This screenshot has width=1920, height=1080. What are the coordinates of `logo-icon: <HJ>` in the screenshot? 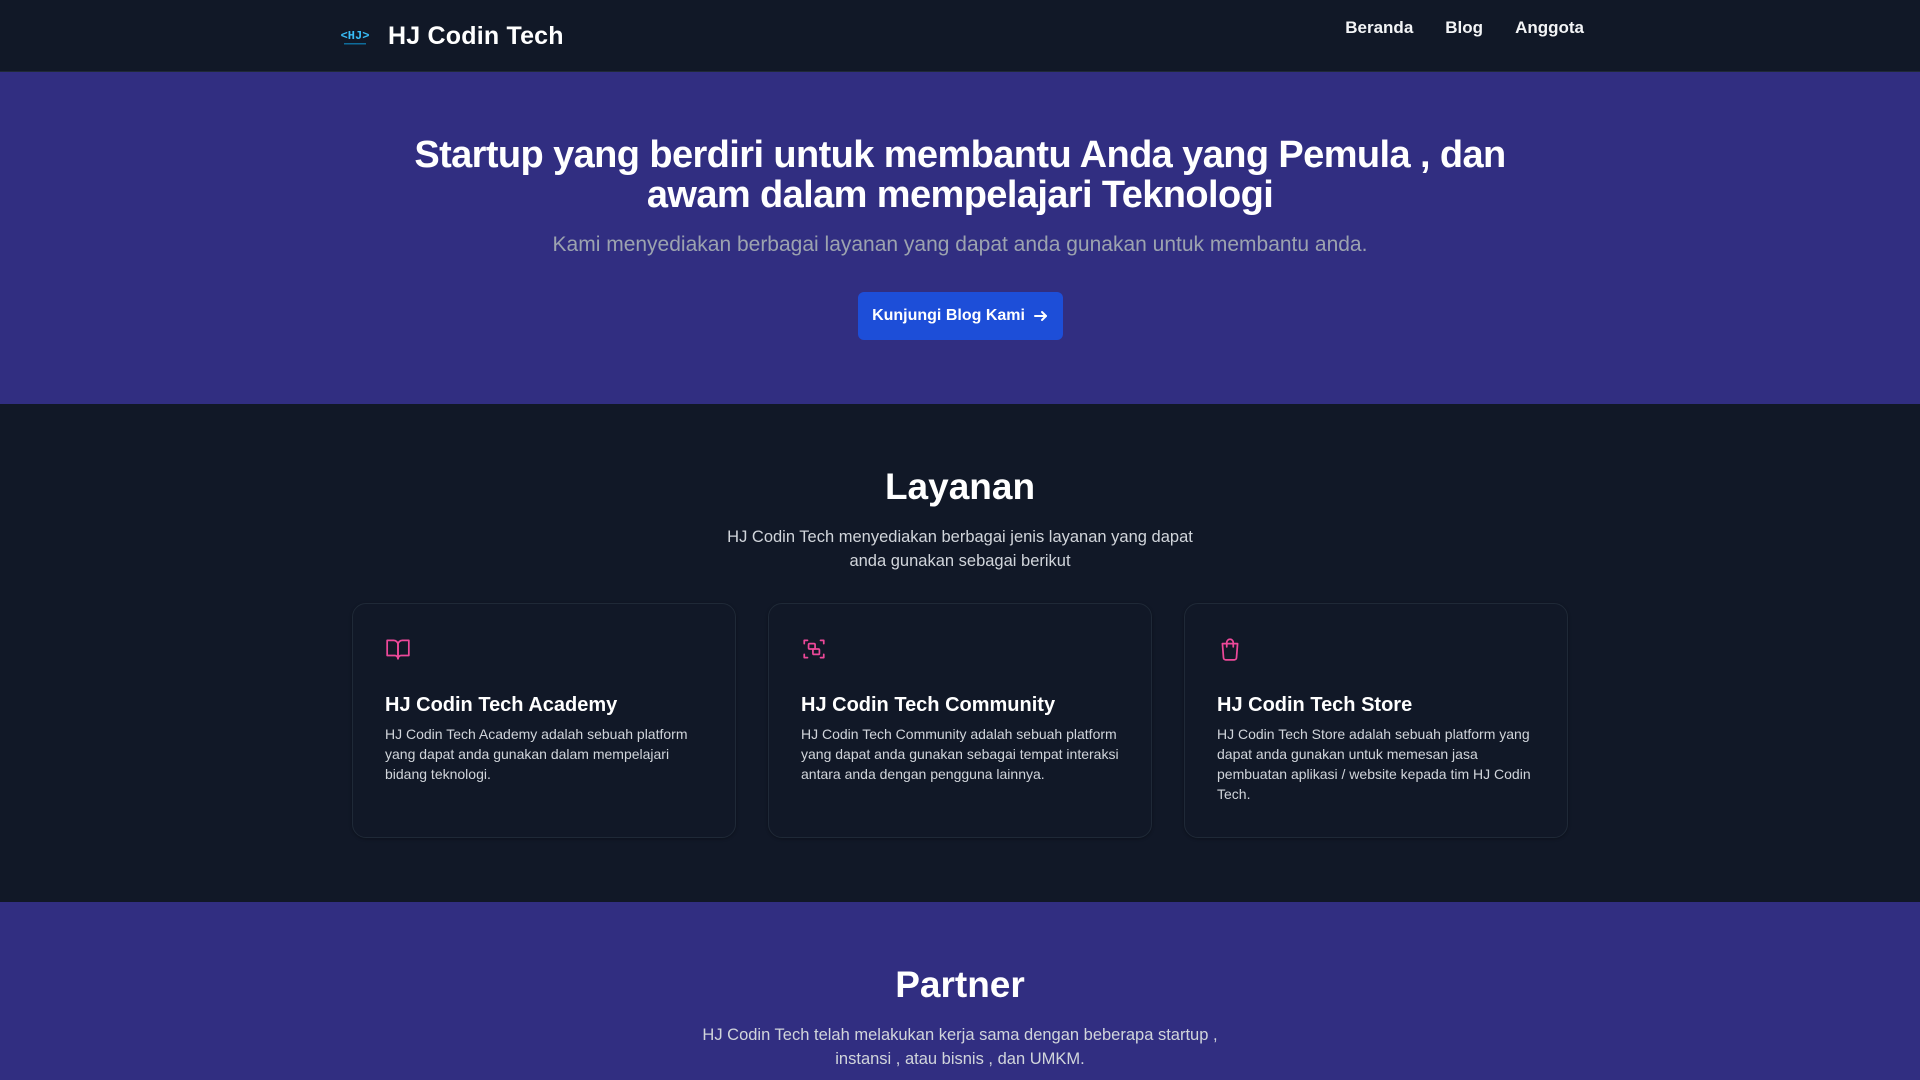 It's located at (355, 36).